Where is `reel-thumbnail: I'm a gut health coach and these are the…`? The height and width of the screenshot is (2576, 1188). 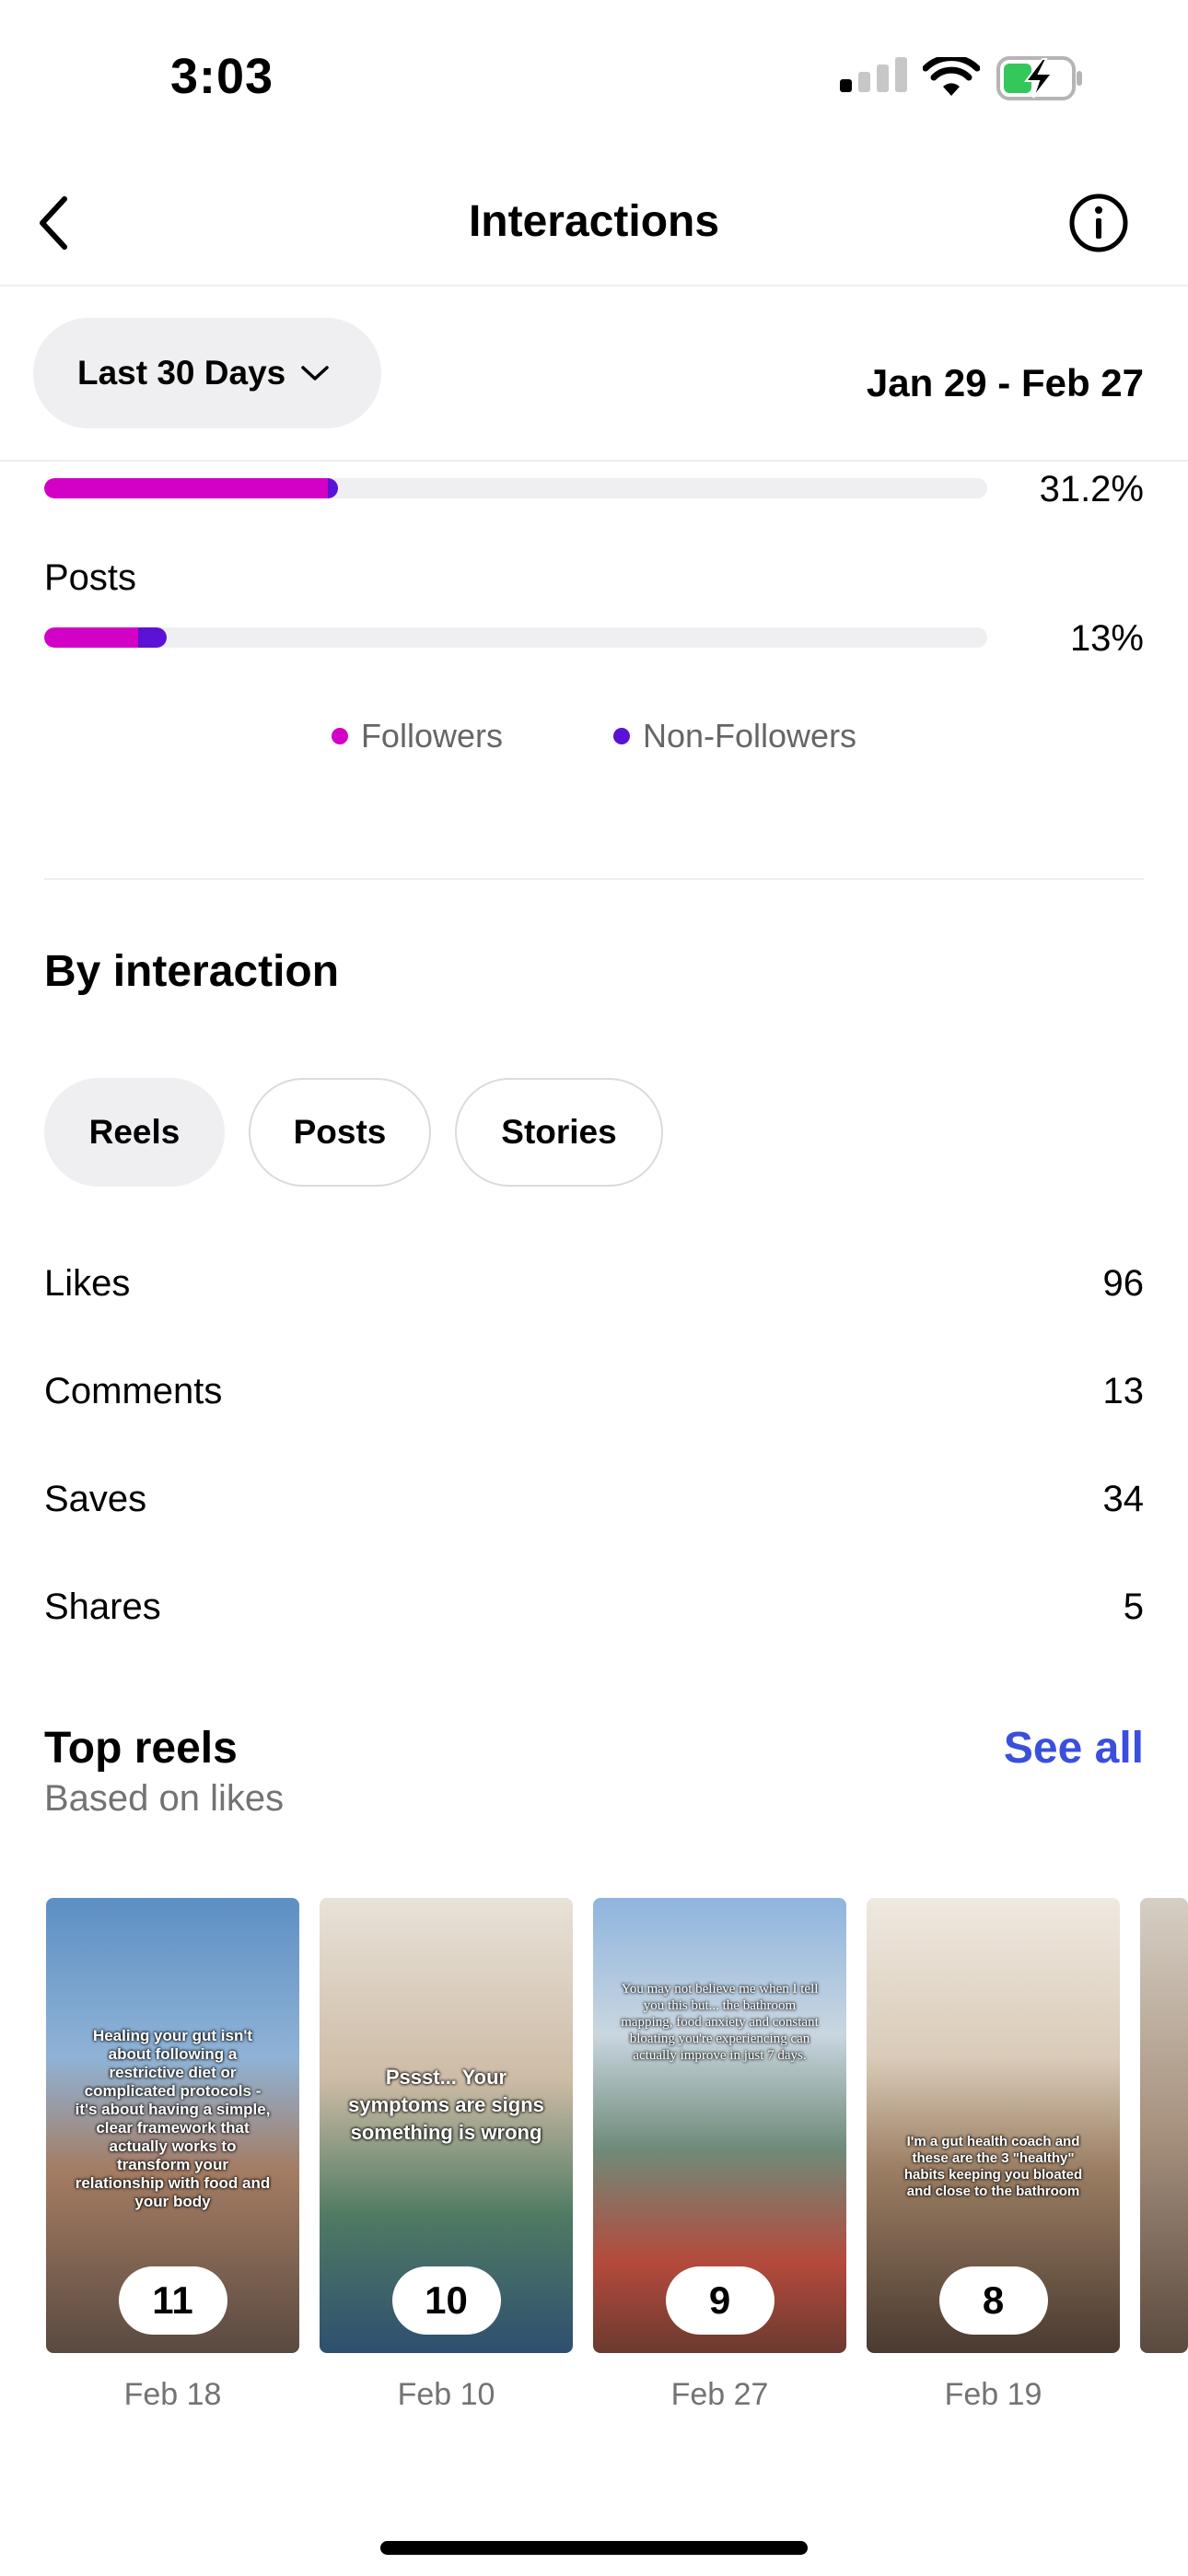 reel-thumbnail: I'm a gut health coach and these are the… is located at coordinates (993, 2125).